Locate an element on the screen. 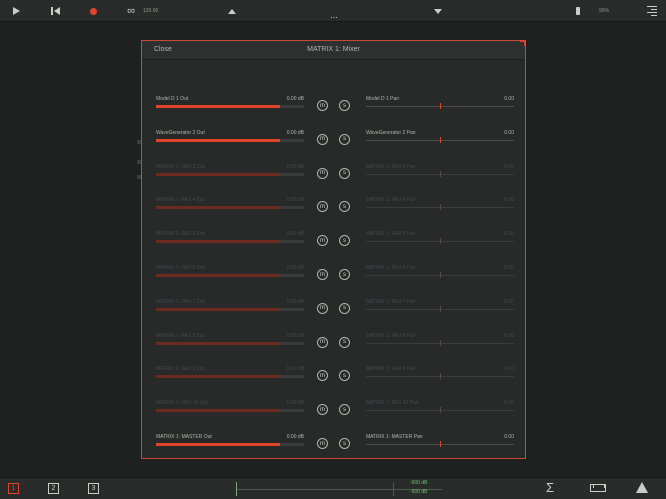 Image resolution: width=666 pixels, height=499 pixels. tempo-readout: 120.00 is located at coordinates (155, 11).